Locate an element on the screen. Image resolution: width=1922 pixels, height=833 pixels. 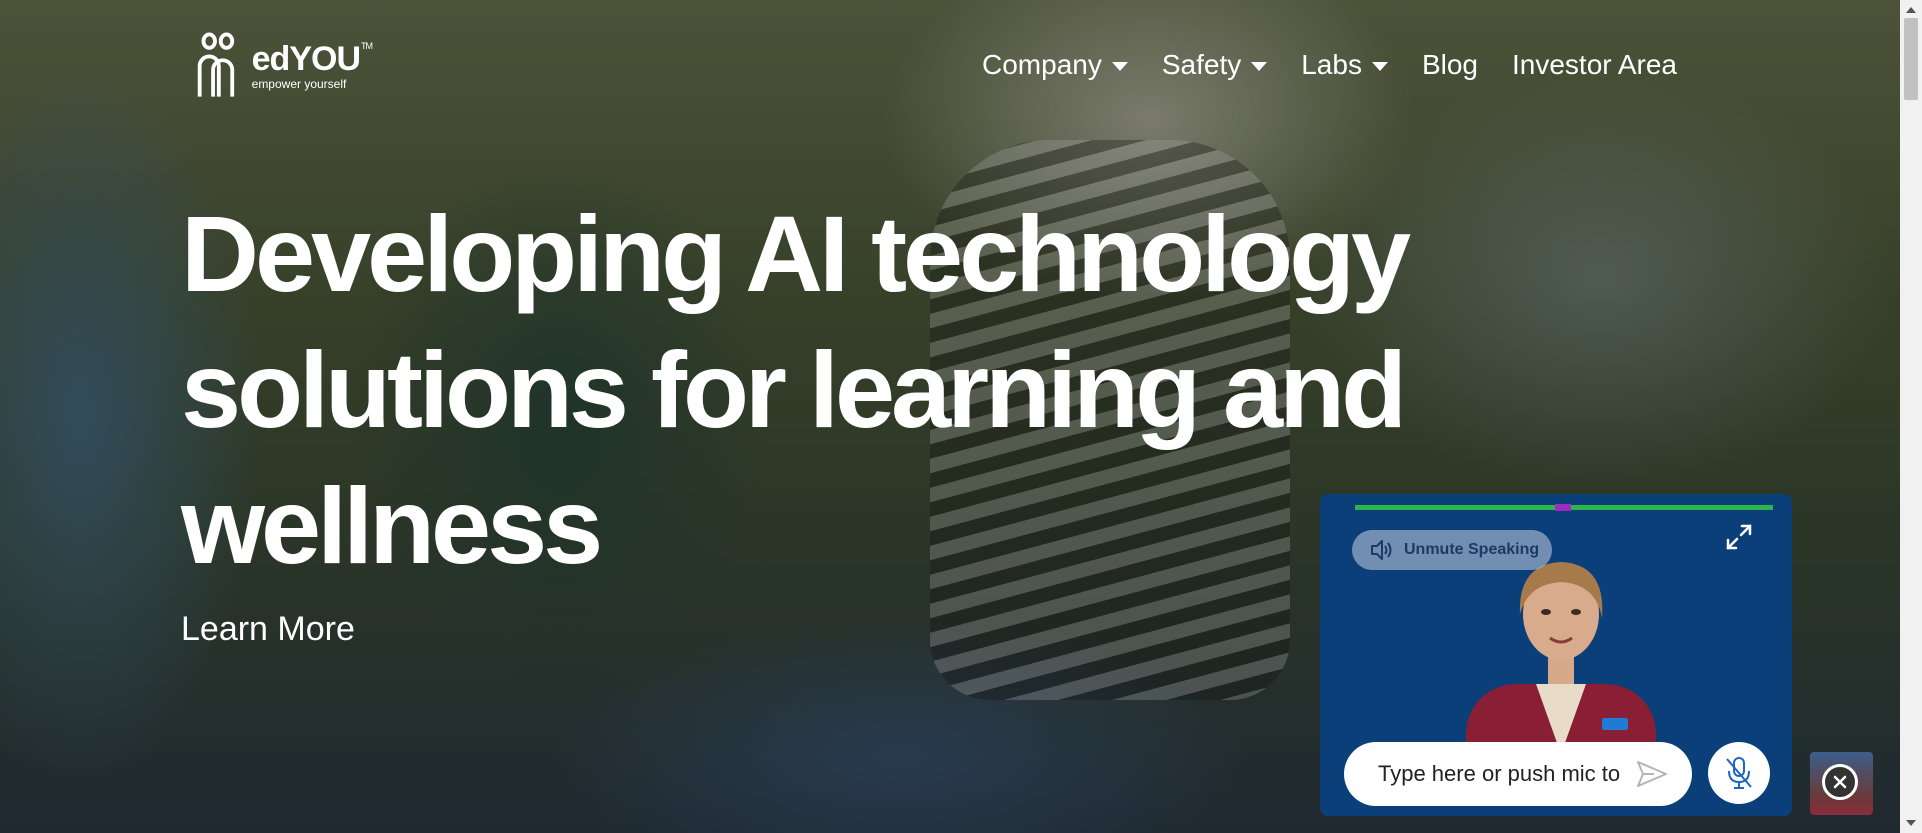
nav-labs: Labs is located at coordinates (1344, 65).